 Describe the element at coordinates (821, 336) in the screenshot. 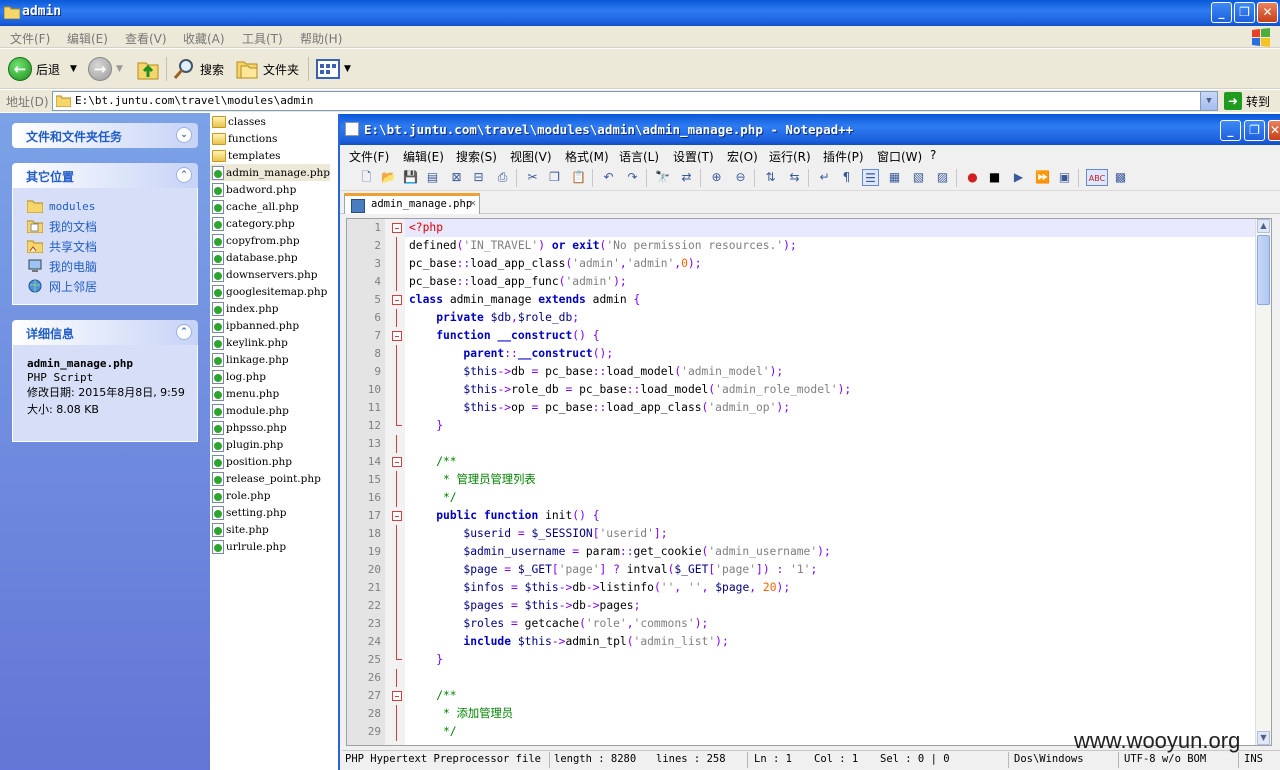

I see `code-line: 7 function __construct() {` at that location.